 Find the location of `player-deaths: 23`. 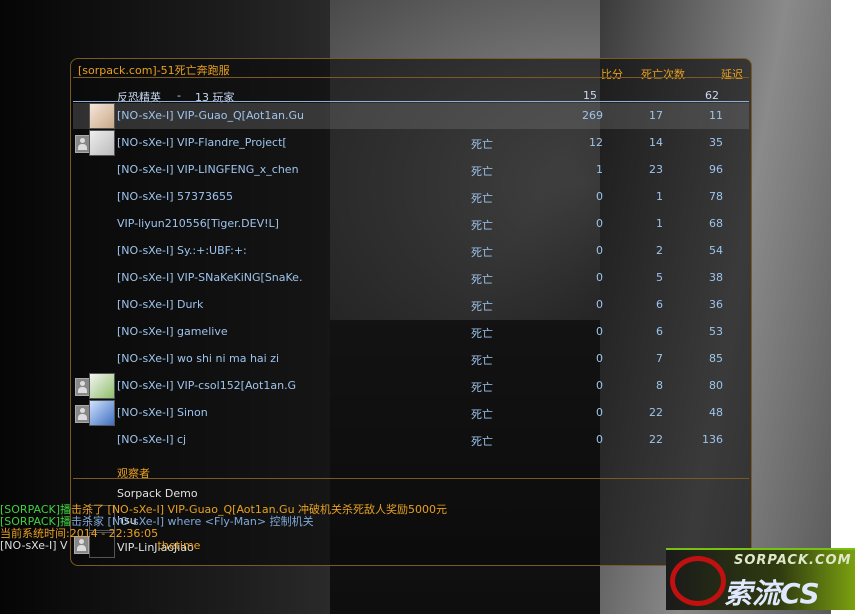

player-deaths: 23 is located at coordinates (656, 169).